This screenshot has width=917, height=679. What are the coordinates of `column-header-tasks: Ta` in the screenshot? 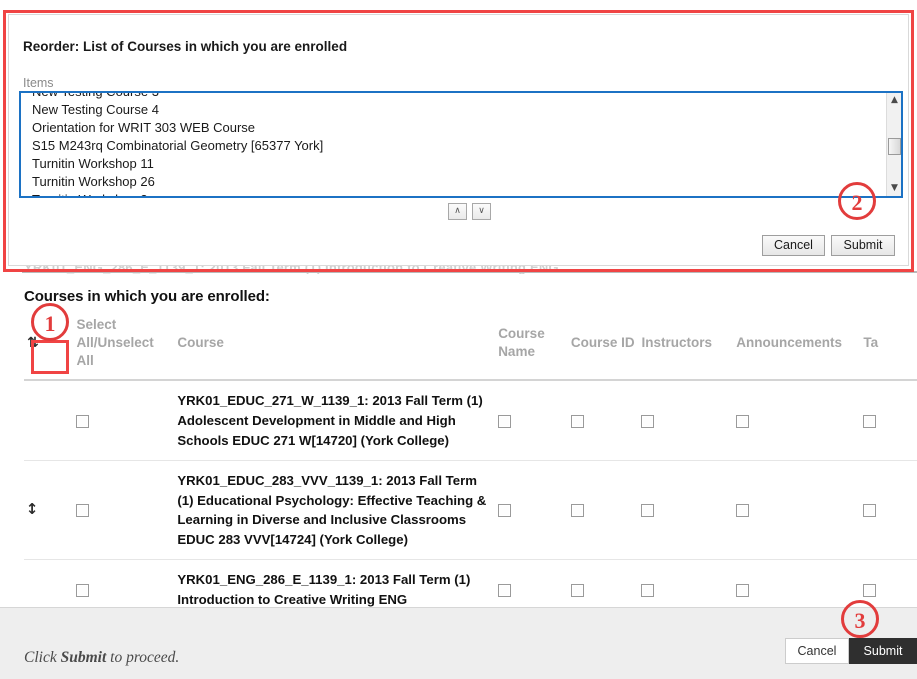 It's located at (890, 347).